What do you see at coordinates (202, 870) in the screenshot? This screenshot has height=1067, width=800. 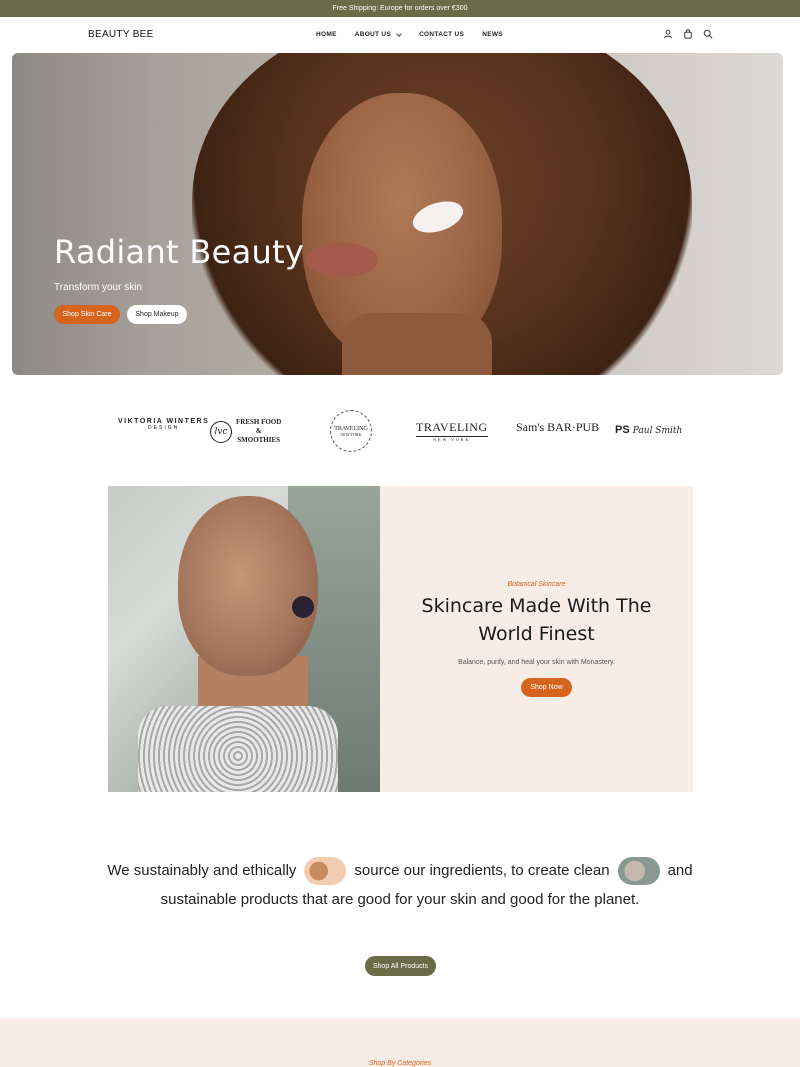 I see `mission-text-1: We sustainably and ethically` at bounding box center [202, 870].